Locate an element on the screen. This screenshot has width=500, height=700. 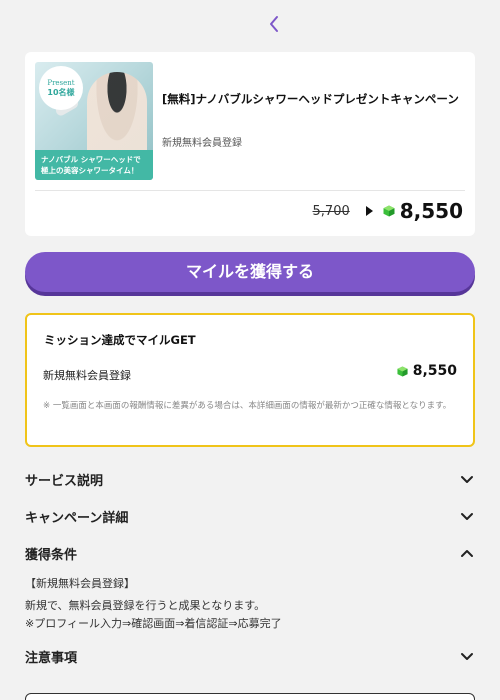
caption-line2: 極上の美容シャワータイム！ is located at coordinates (90, 170).